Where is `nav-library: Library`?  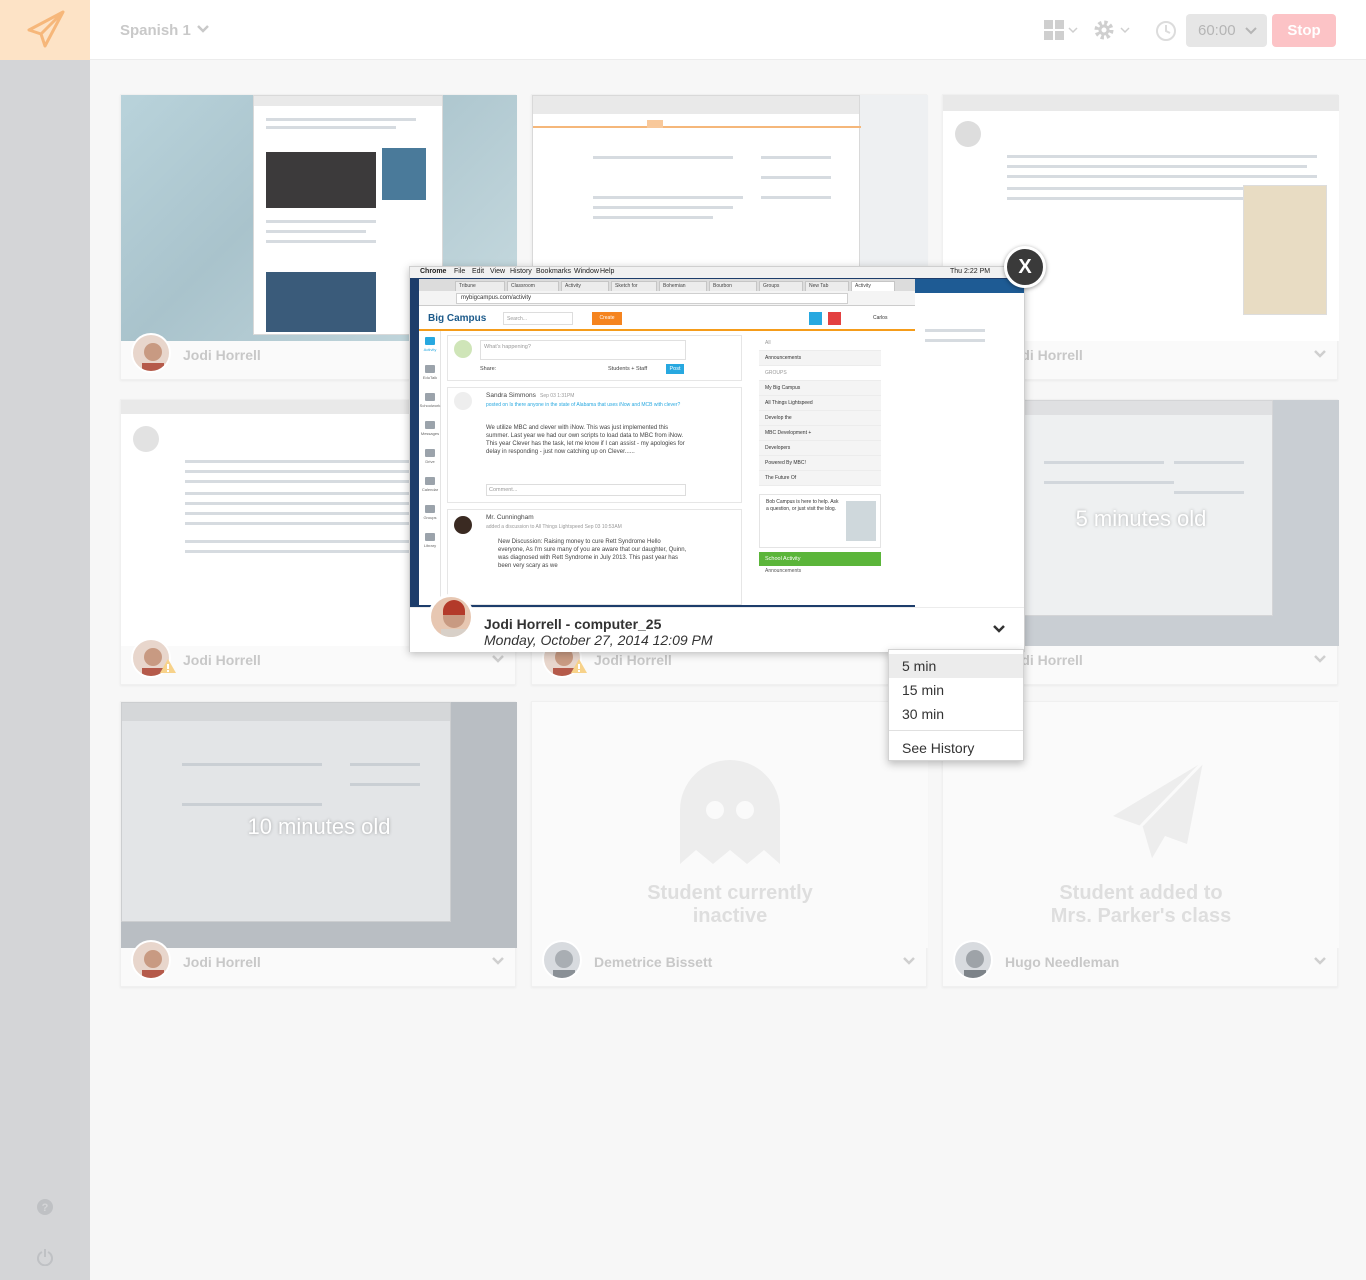
nav-library: Library is located at coordinates (430, 540).